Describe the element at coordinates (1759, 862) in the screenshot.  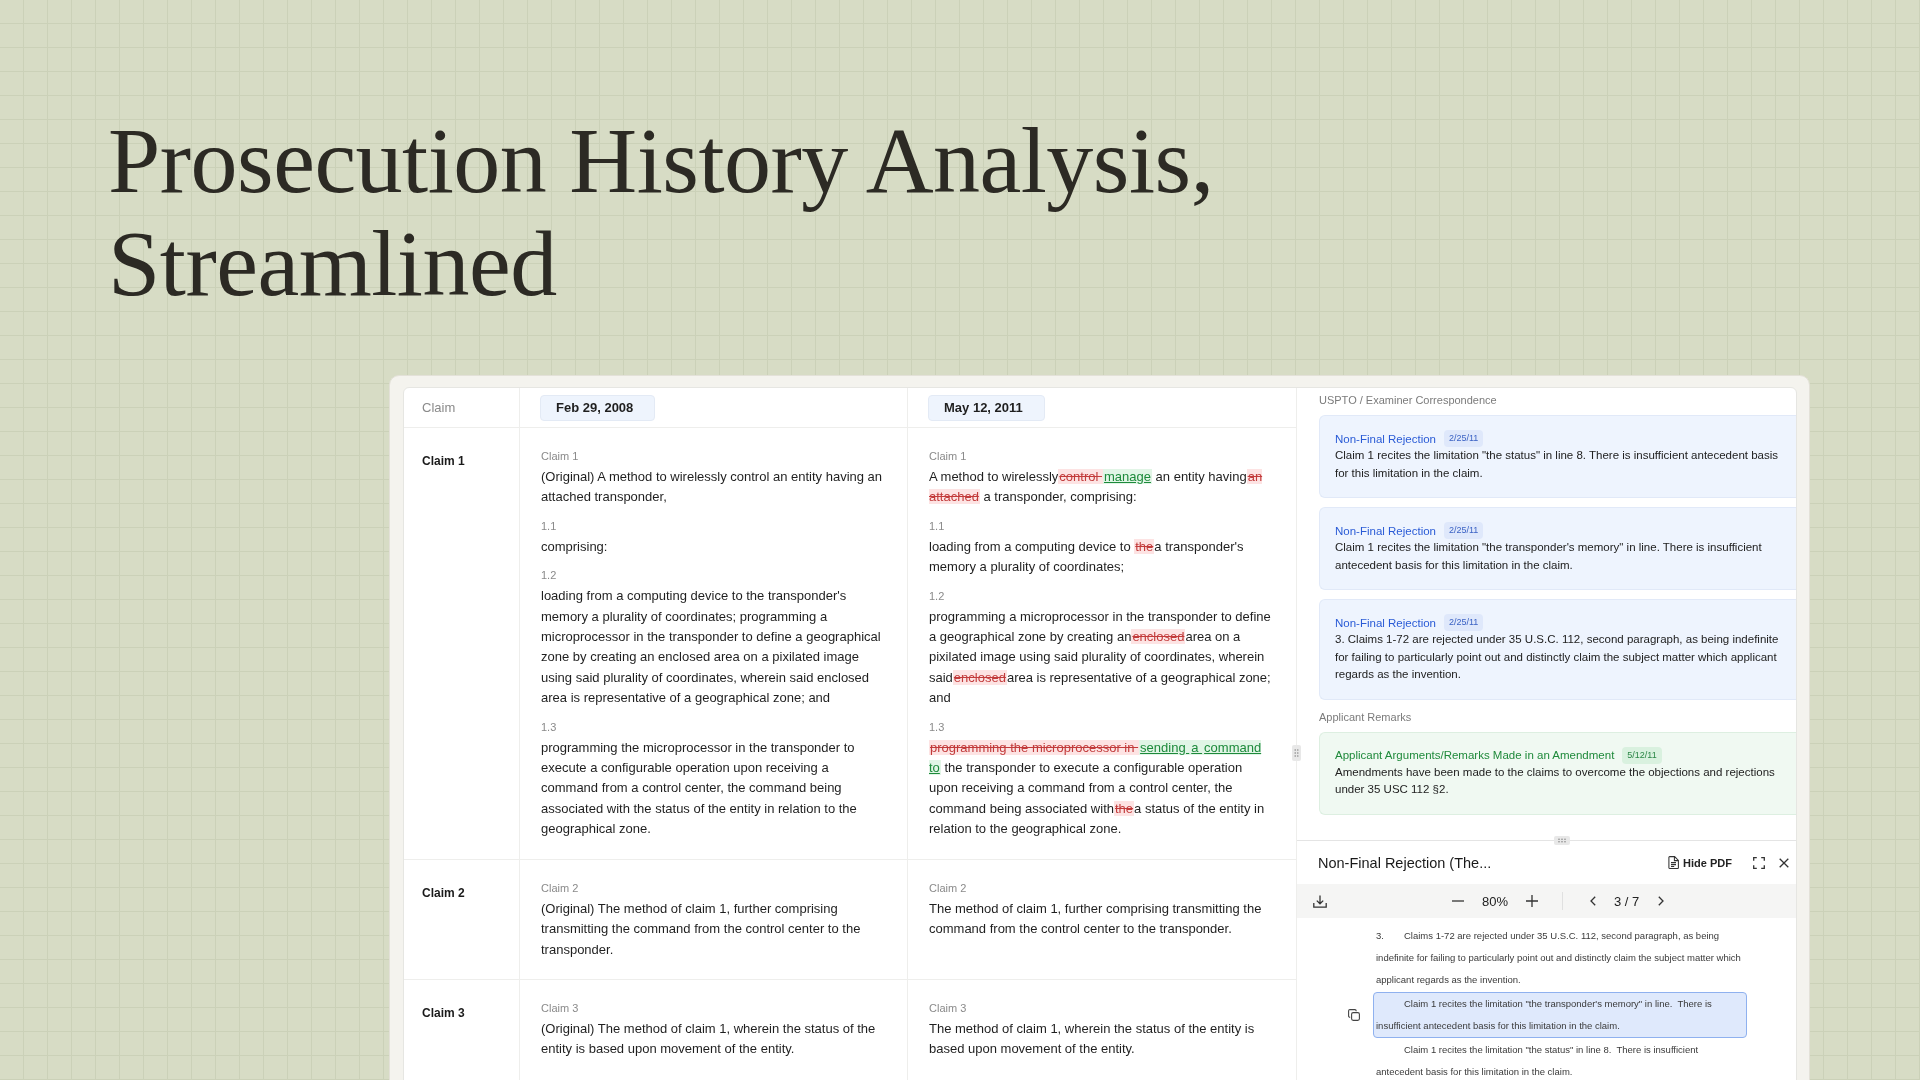
I see `fullscreen-icon` at that location.